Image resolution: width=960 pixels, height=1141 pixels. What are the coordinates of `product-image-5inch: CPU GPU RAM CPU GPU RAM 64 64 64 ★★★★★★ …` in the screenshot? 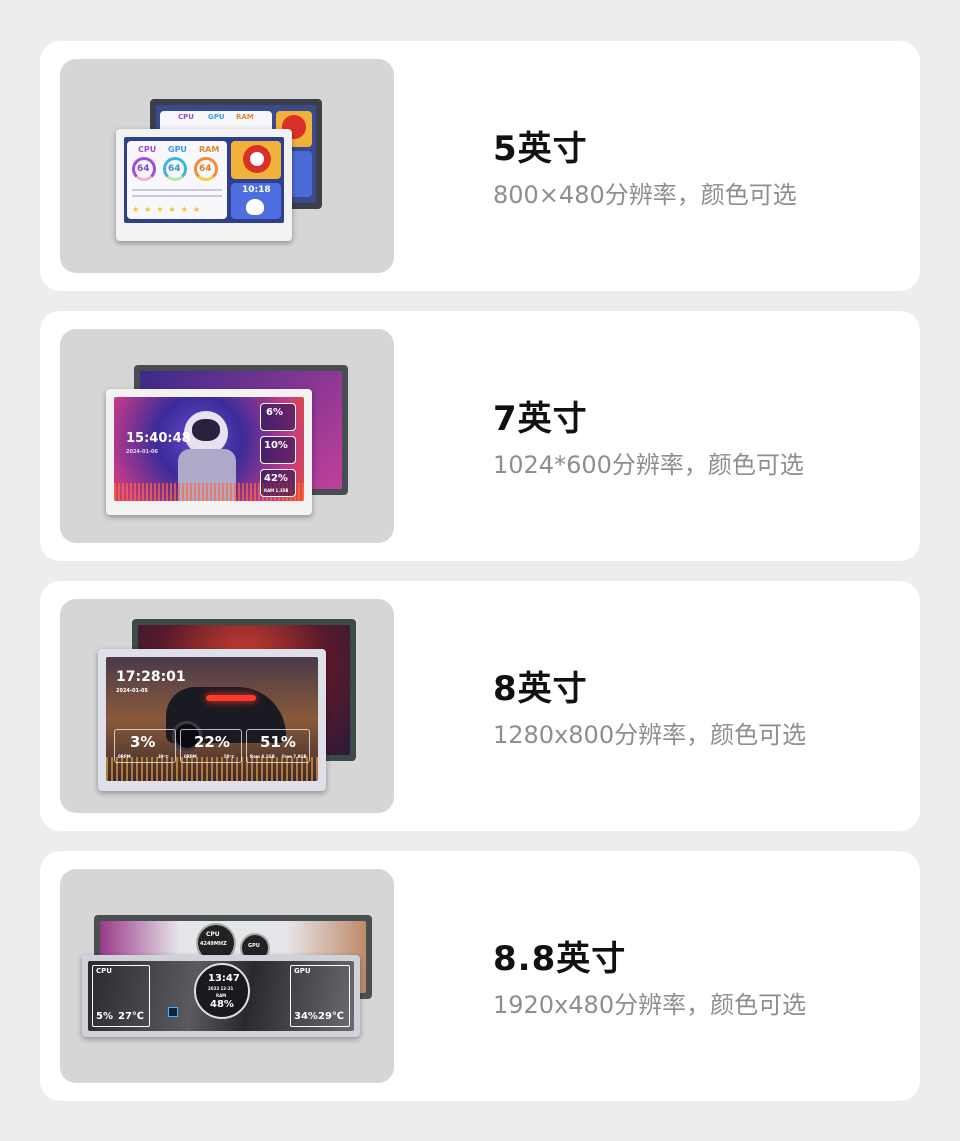 It's located at (227, 166).